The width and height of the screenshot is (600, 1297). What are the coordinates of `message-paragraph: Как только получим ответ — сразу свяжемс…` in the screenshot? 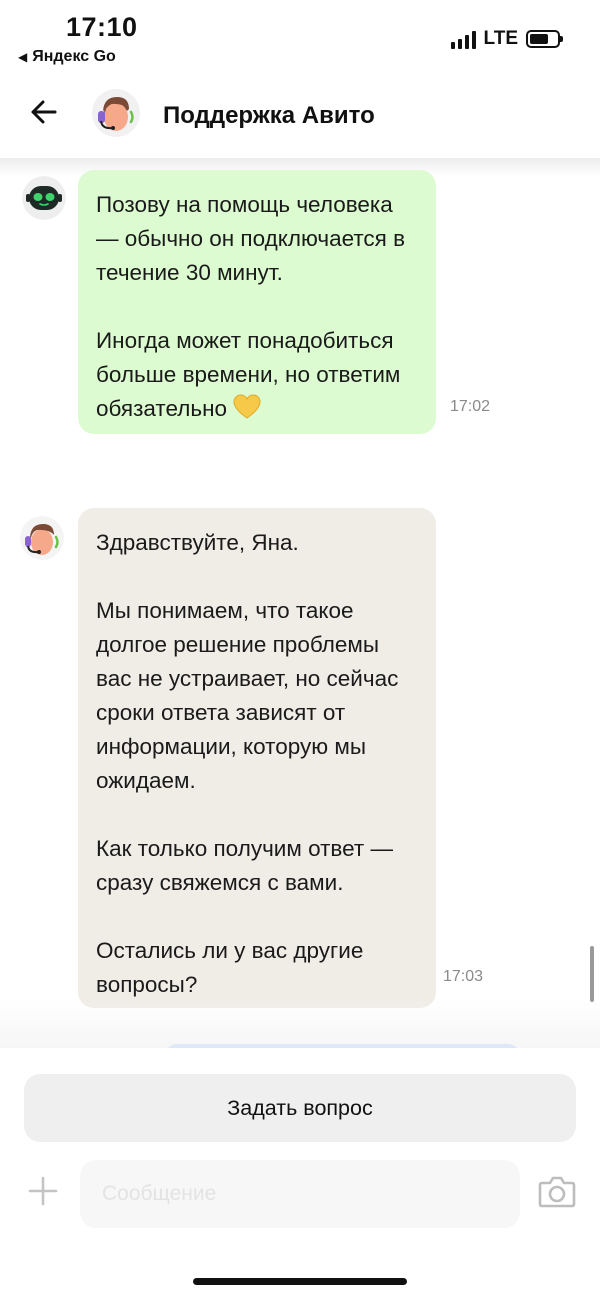 It's located at (244, 865).